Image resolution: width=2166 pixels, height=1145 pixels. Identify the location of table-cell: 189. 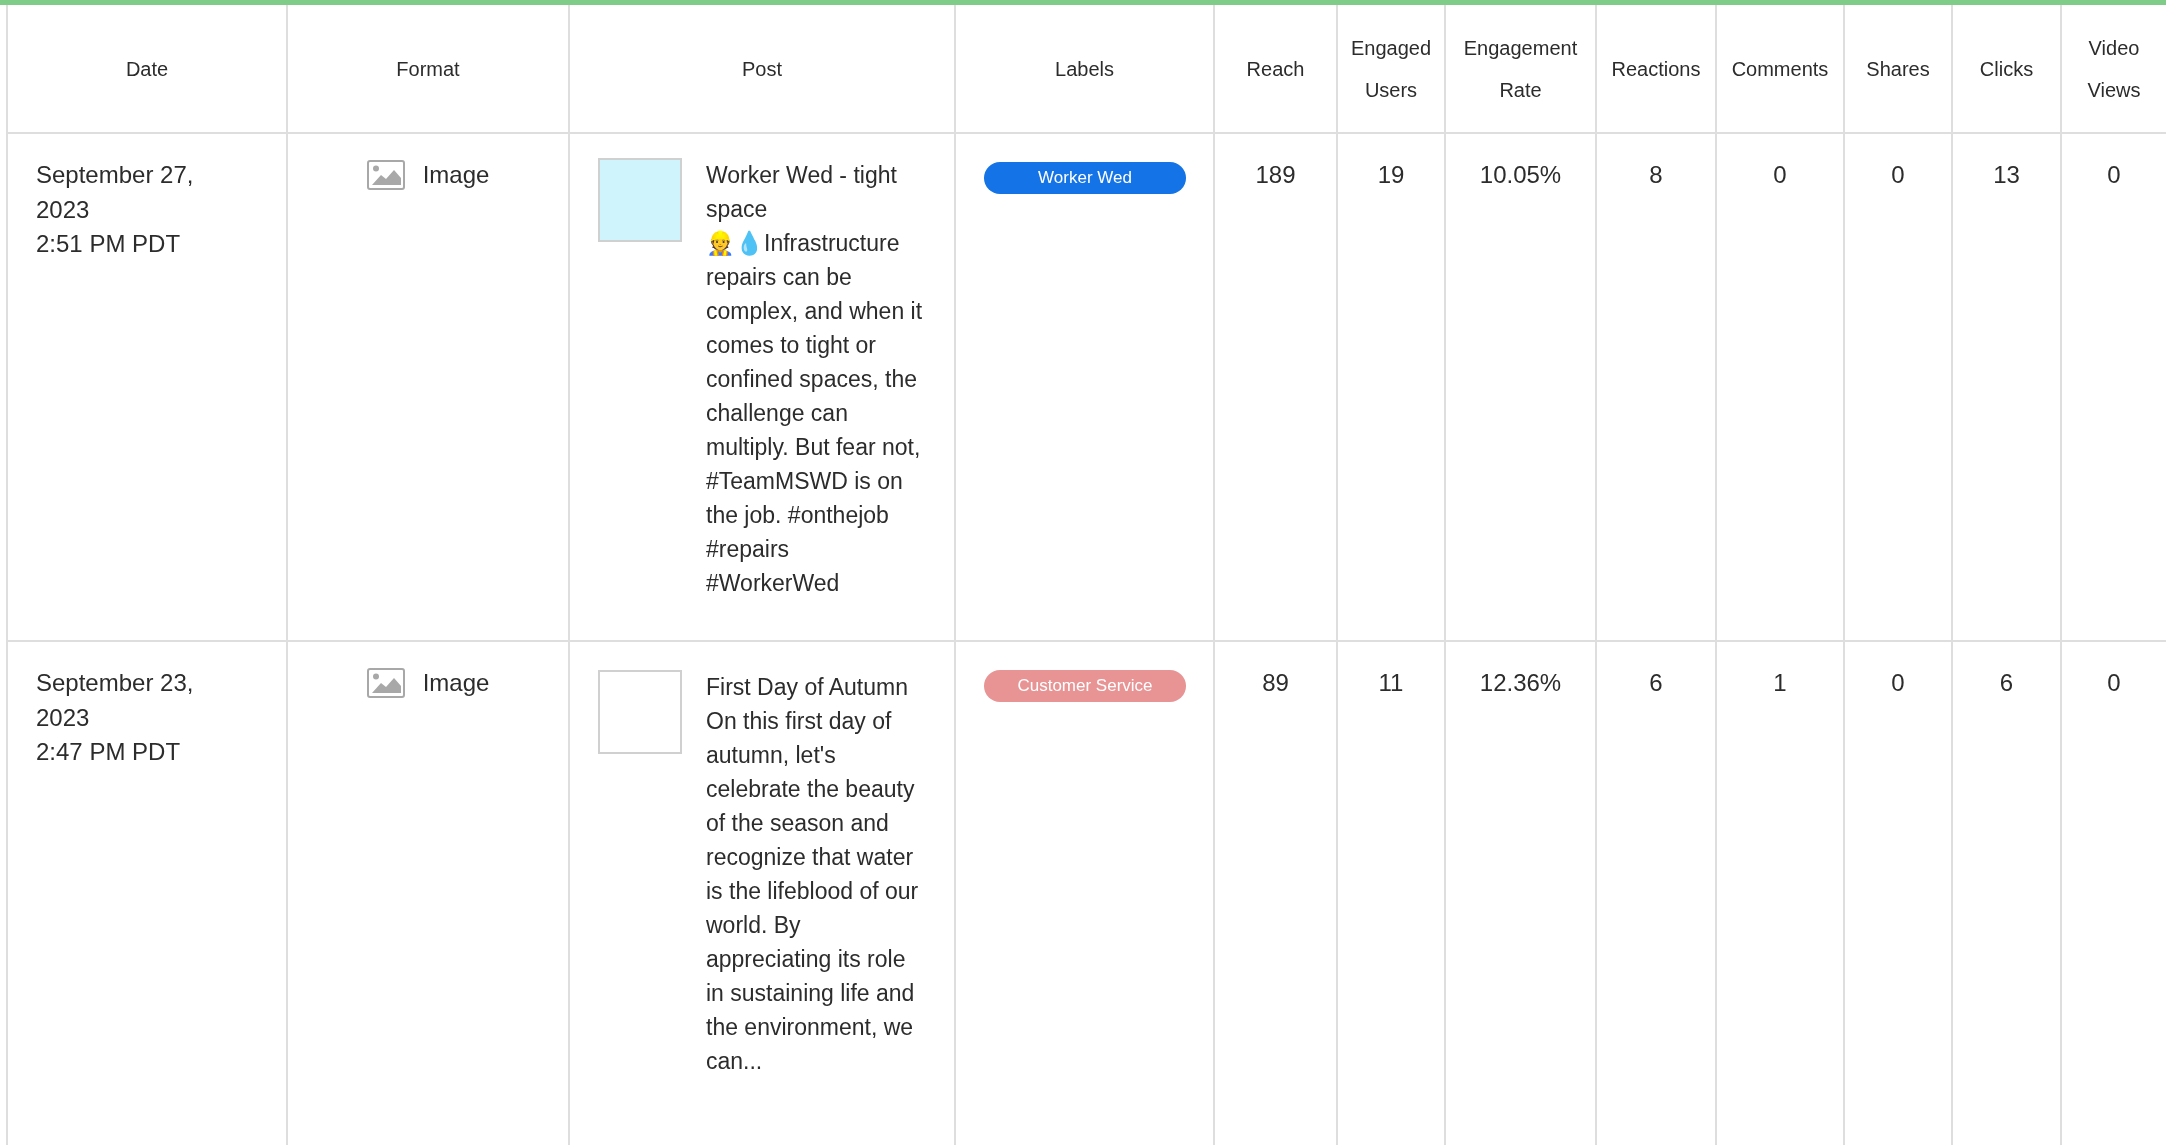
(1275, 174).